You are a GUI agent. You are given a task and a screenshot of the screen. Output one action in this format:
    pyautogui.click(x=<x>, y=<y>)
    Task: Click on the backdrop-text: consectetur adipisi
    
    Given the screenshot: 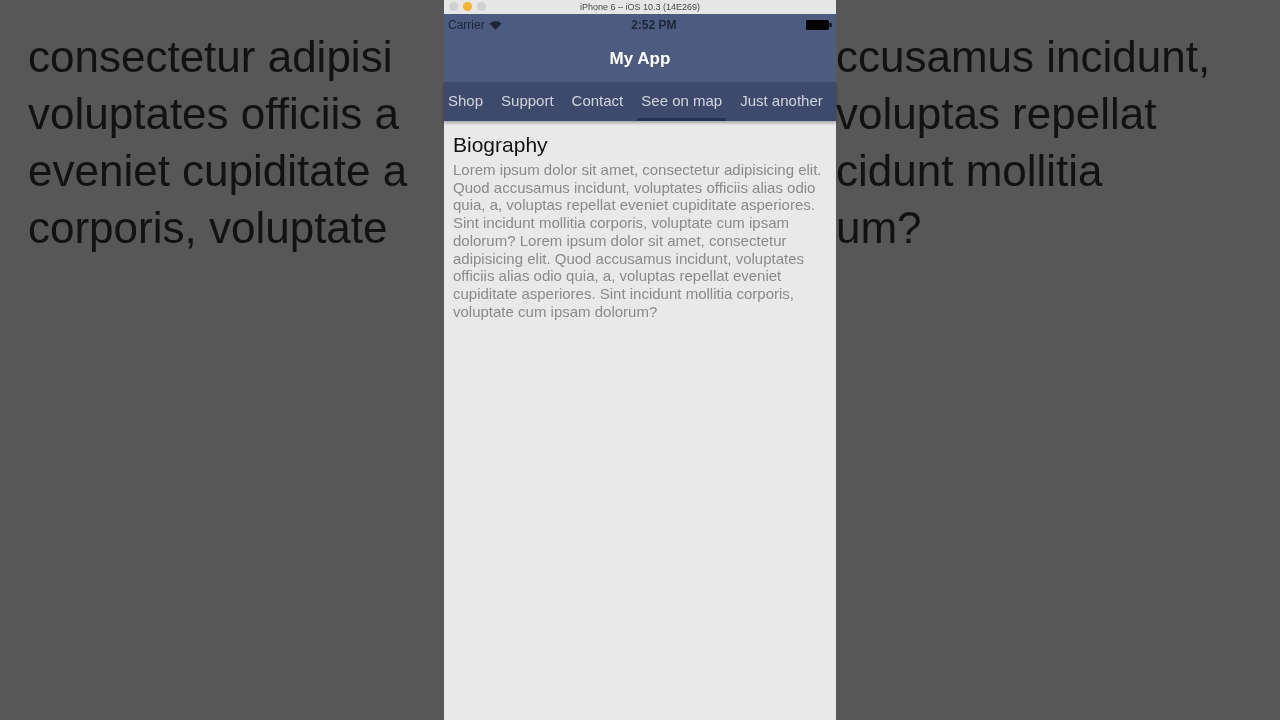 What is the action you would take?
    pyautogui.click(x=210, y=57)
    